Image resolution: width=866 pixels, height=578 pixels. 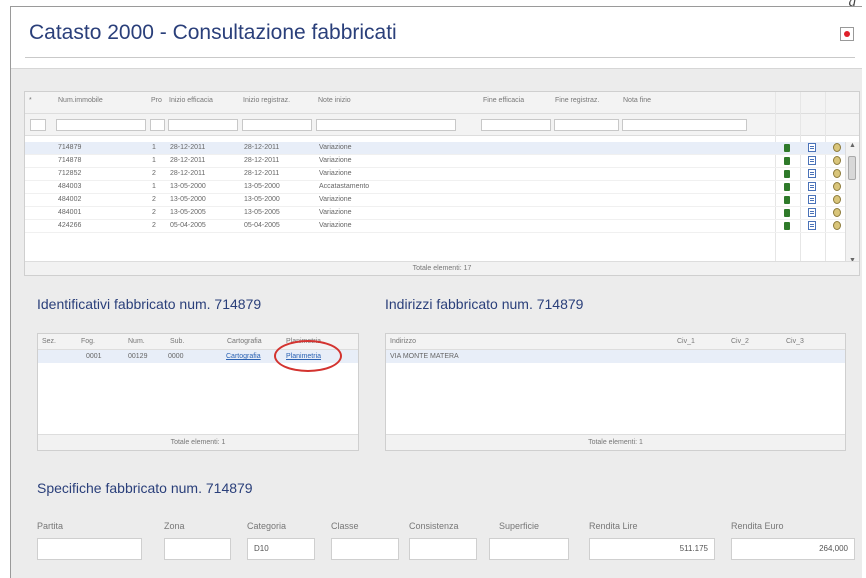 I want to click on col-header-num-immobile: Num.immobile, so click(x=80, y=100).